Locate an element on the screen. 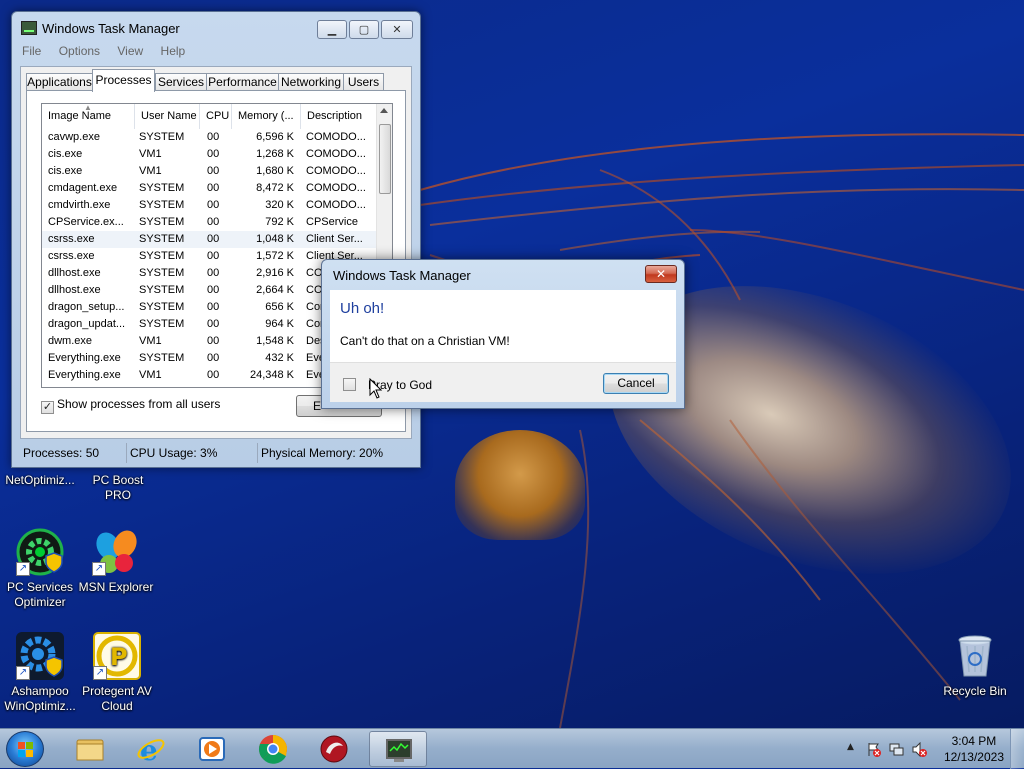 Image resolution: width=1024 pixels, height=769 pixels. scroll-thumb is located at coordinates (385, 159).